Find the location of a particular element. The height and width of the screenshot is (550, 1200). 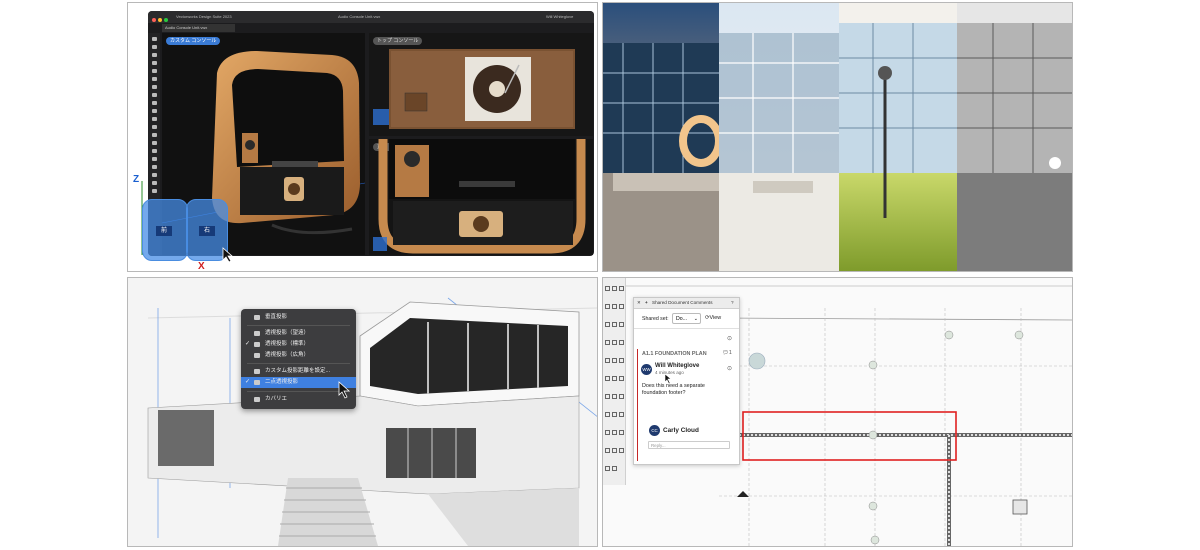

comment-author: Will Whiteglove is located at coordinates (677, 366).